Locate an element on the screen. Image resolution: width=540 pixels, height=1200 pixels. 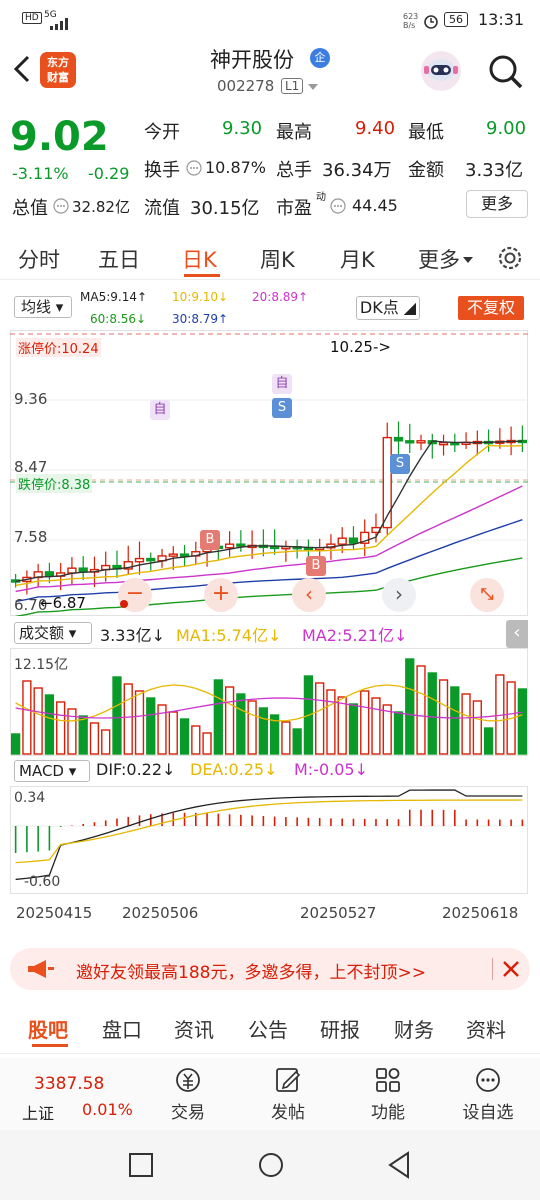
low-annotation: ←6.87 is located at coordinates (63, 603).